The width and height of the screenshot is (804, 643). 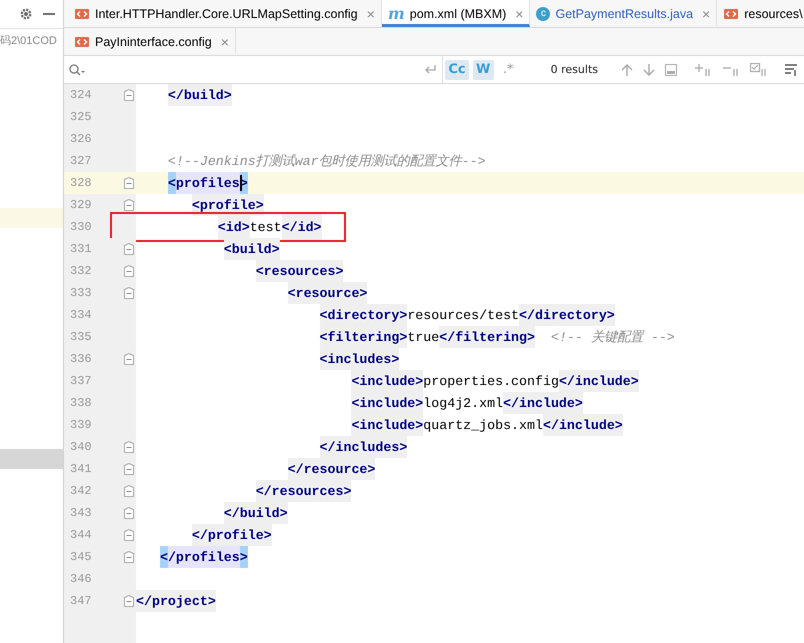 I want to click on arrow-down-icon, so click(x=649, y=69).